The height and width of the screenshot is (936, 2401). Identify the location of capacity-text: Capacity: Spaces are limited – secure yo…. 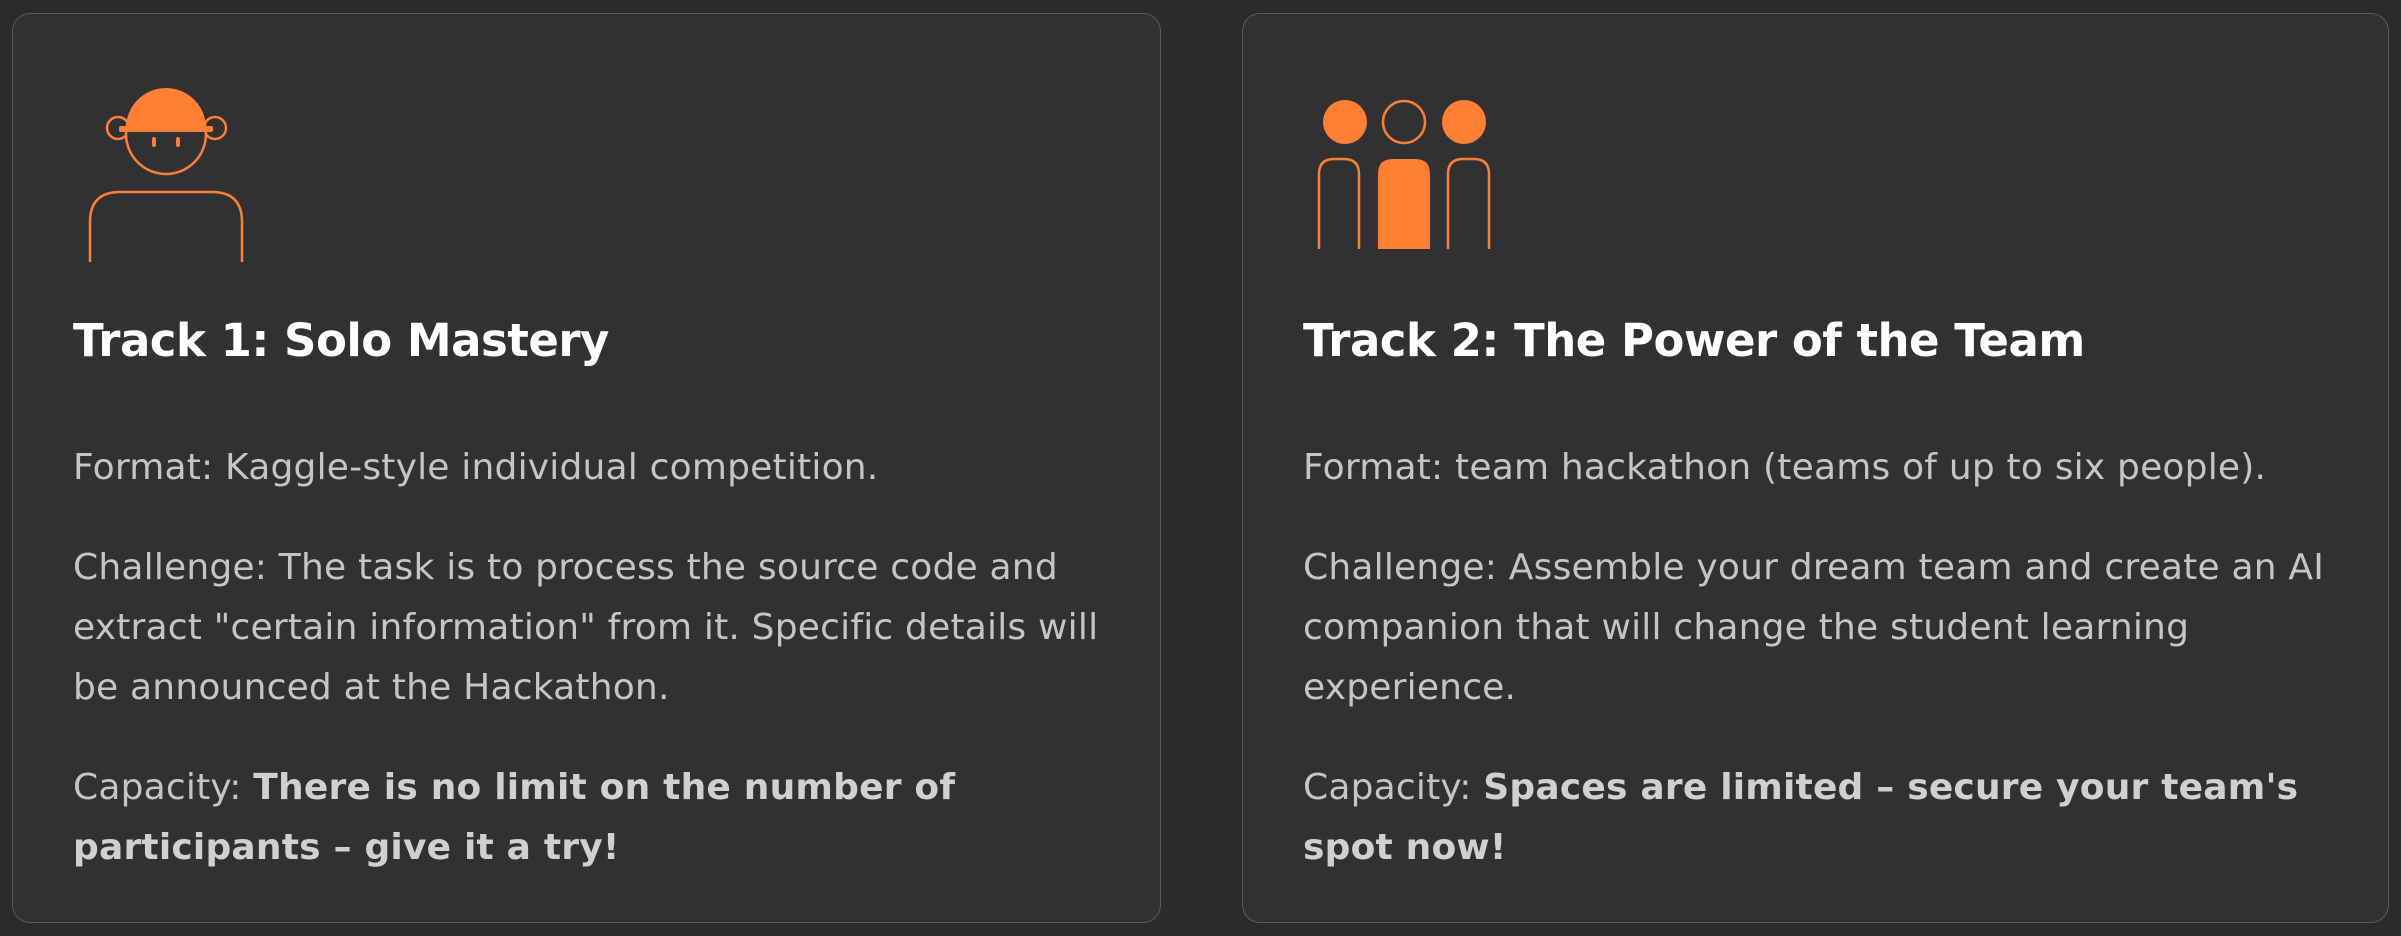
(1801, 817).